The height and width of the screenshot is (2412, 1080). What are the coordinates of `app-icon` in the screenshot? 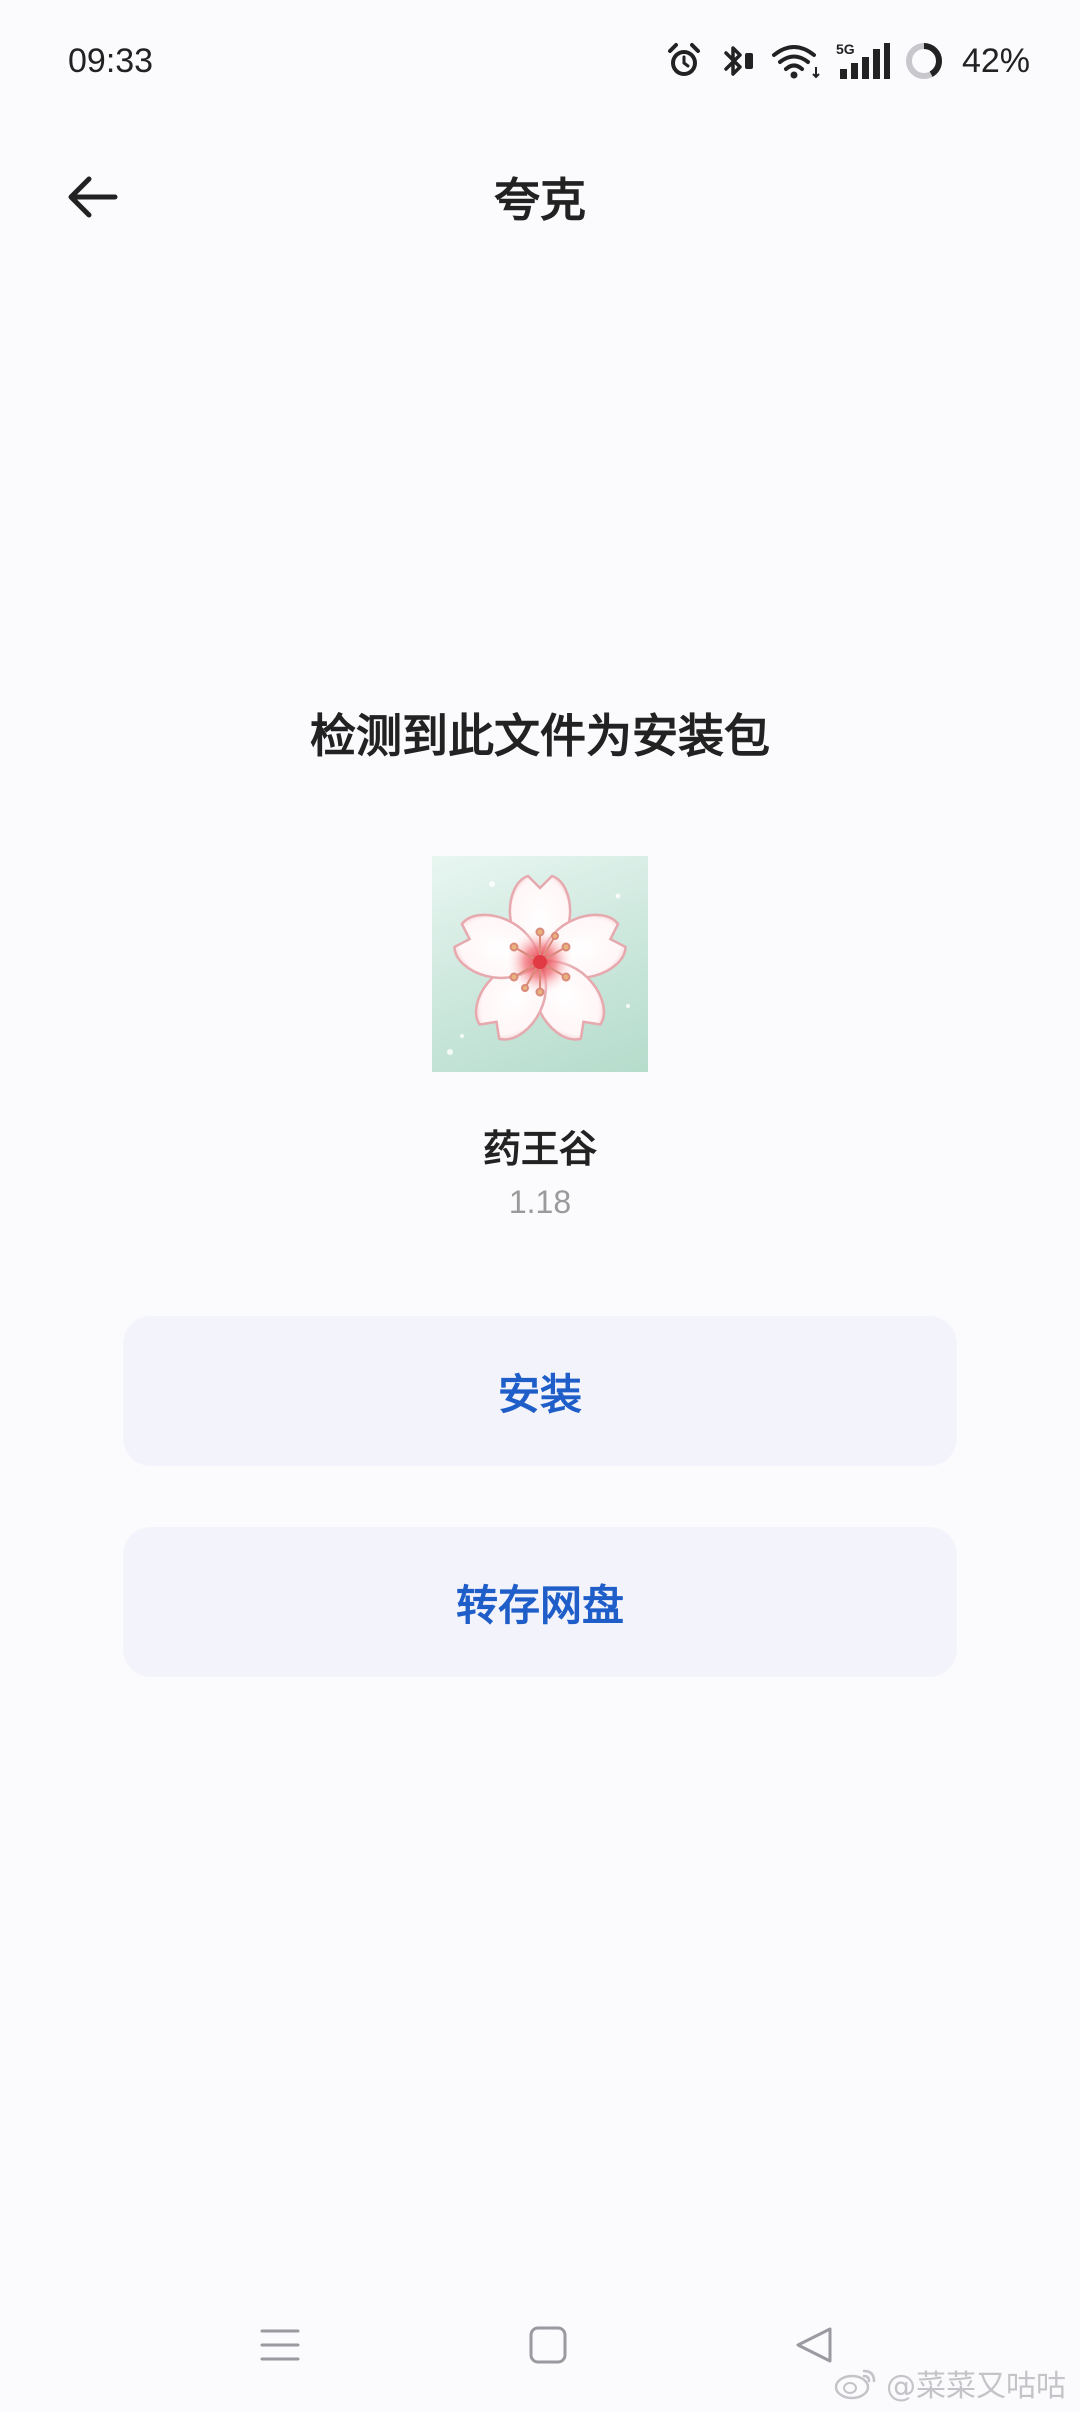 It's located at (540, 964).